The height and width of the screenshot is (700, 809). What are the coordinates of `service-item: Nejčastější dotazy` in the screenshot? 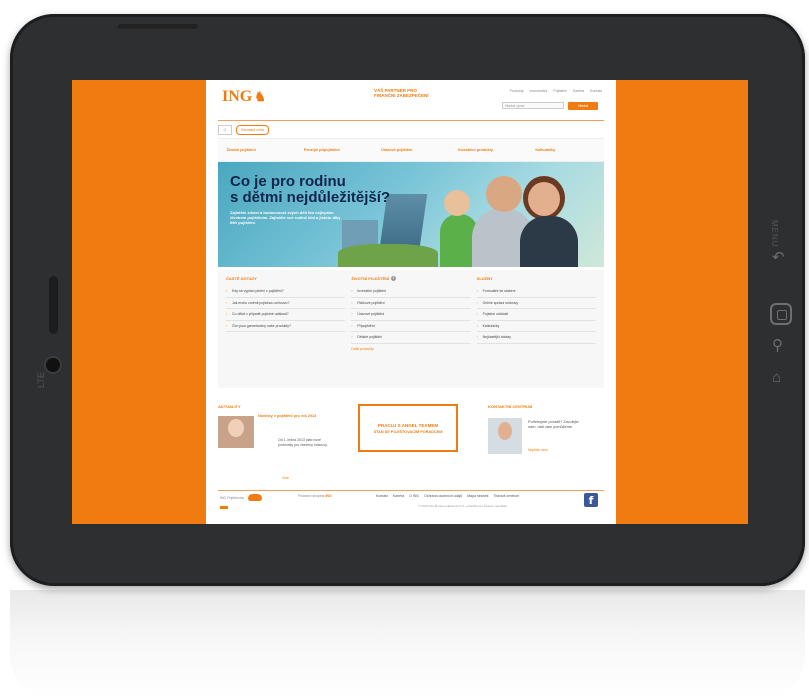 It's located at (536, 338).